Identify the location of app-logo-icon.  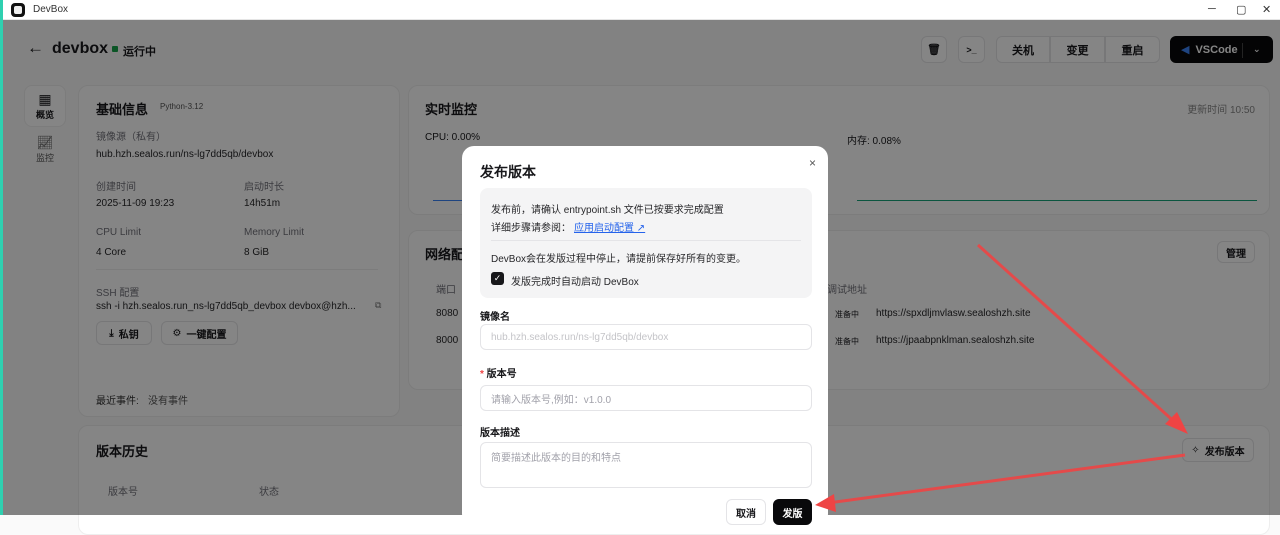
(18, 9).